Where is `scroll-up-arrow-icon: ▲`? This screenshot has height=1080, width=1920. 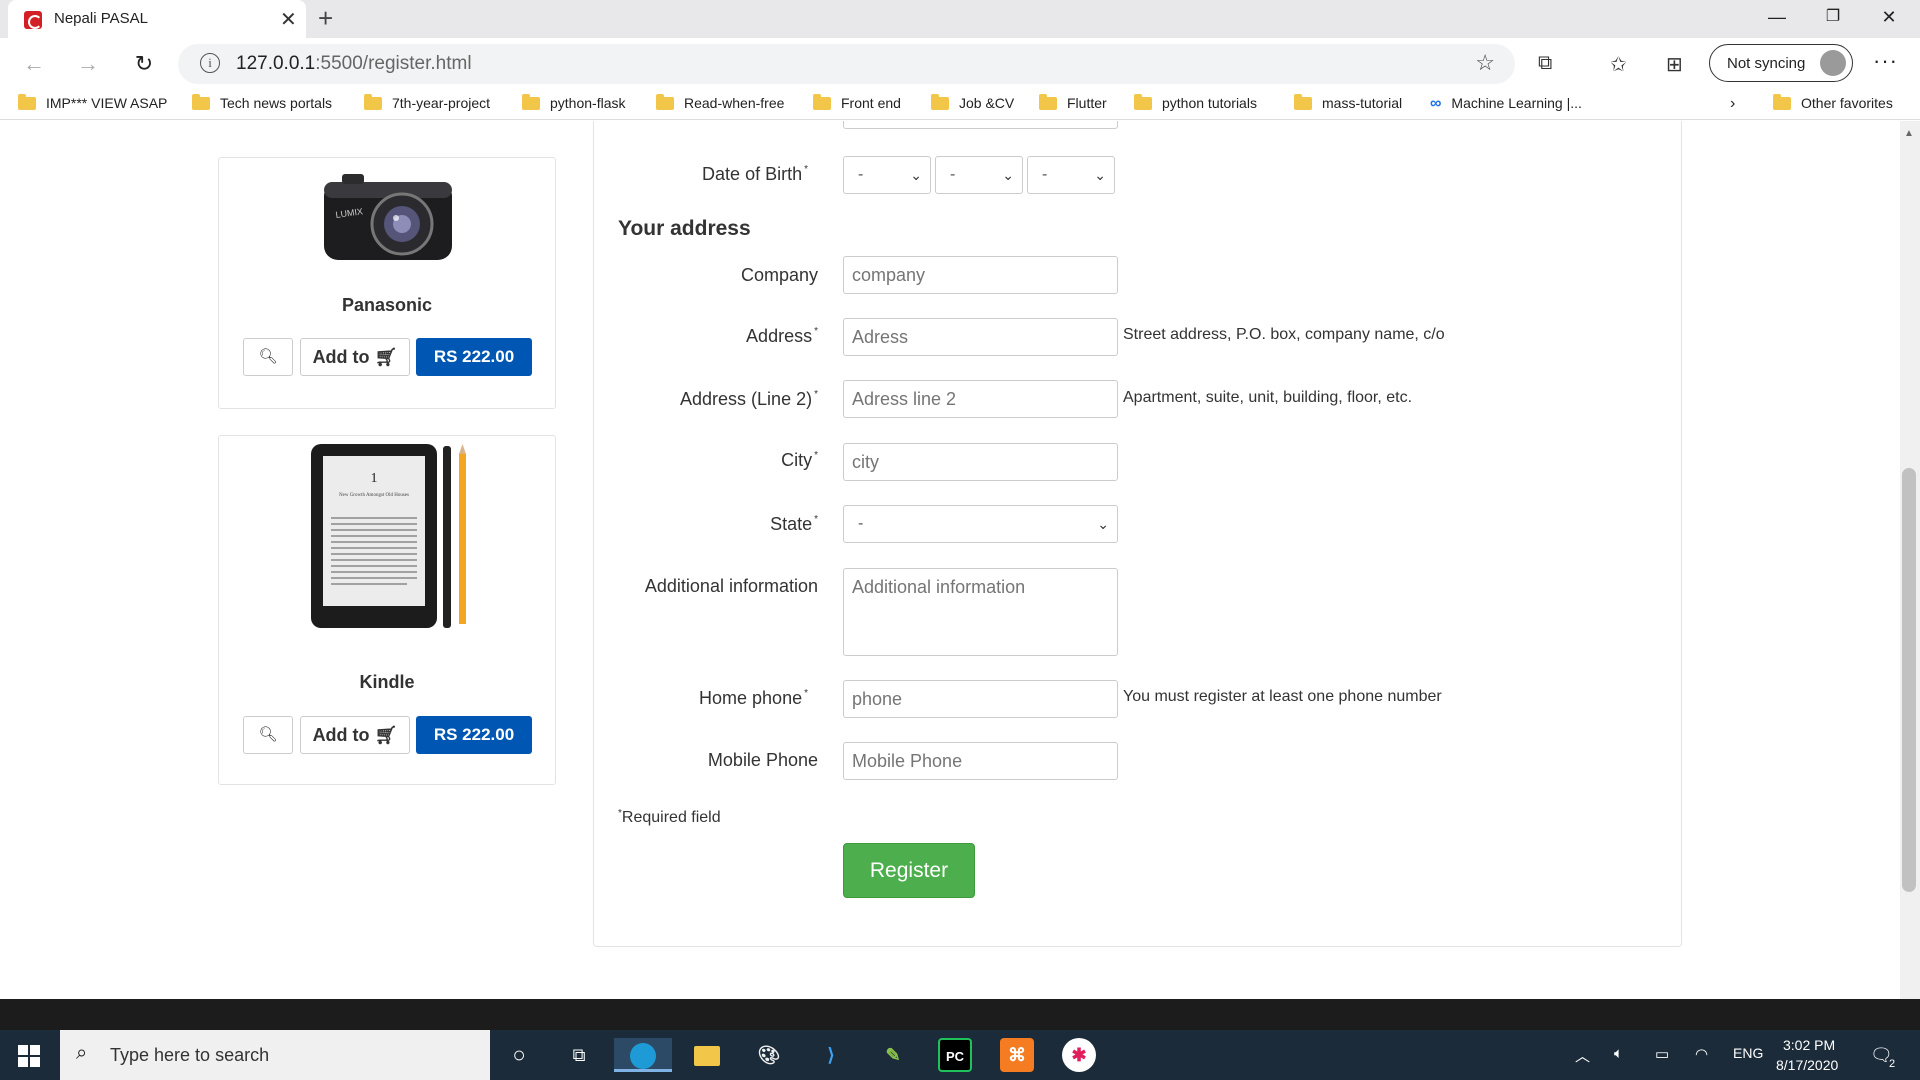 scroll-up-arrow-icon: ▲ is located at coordinates (1909, 133).